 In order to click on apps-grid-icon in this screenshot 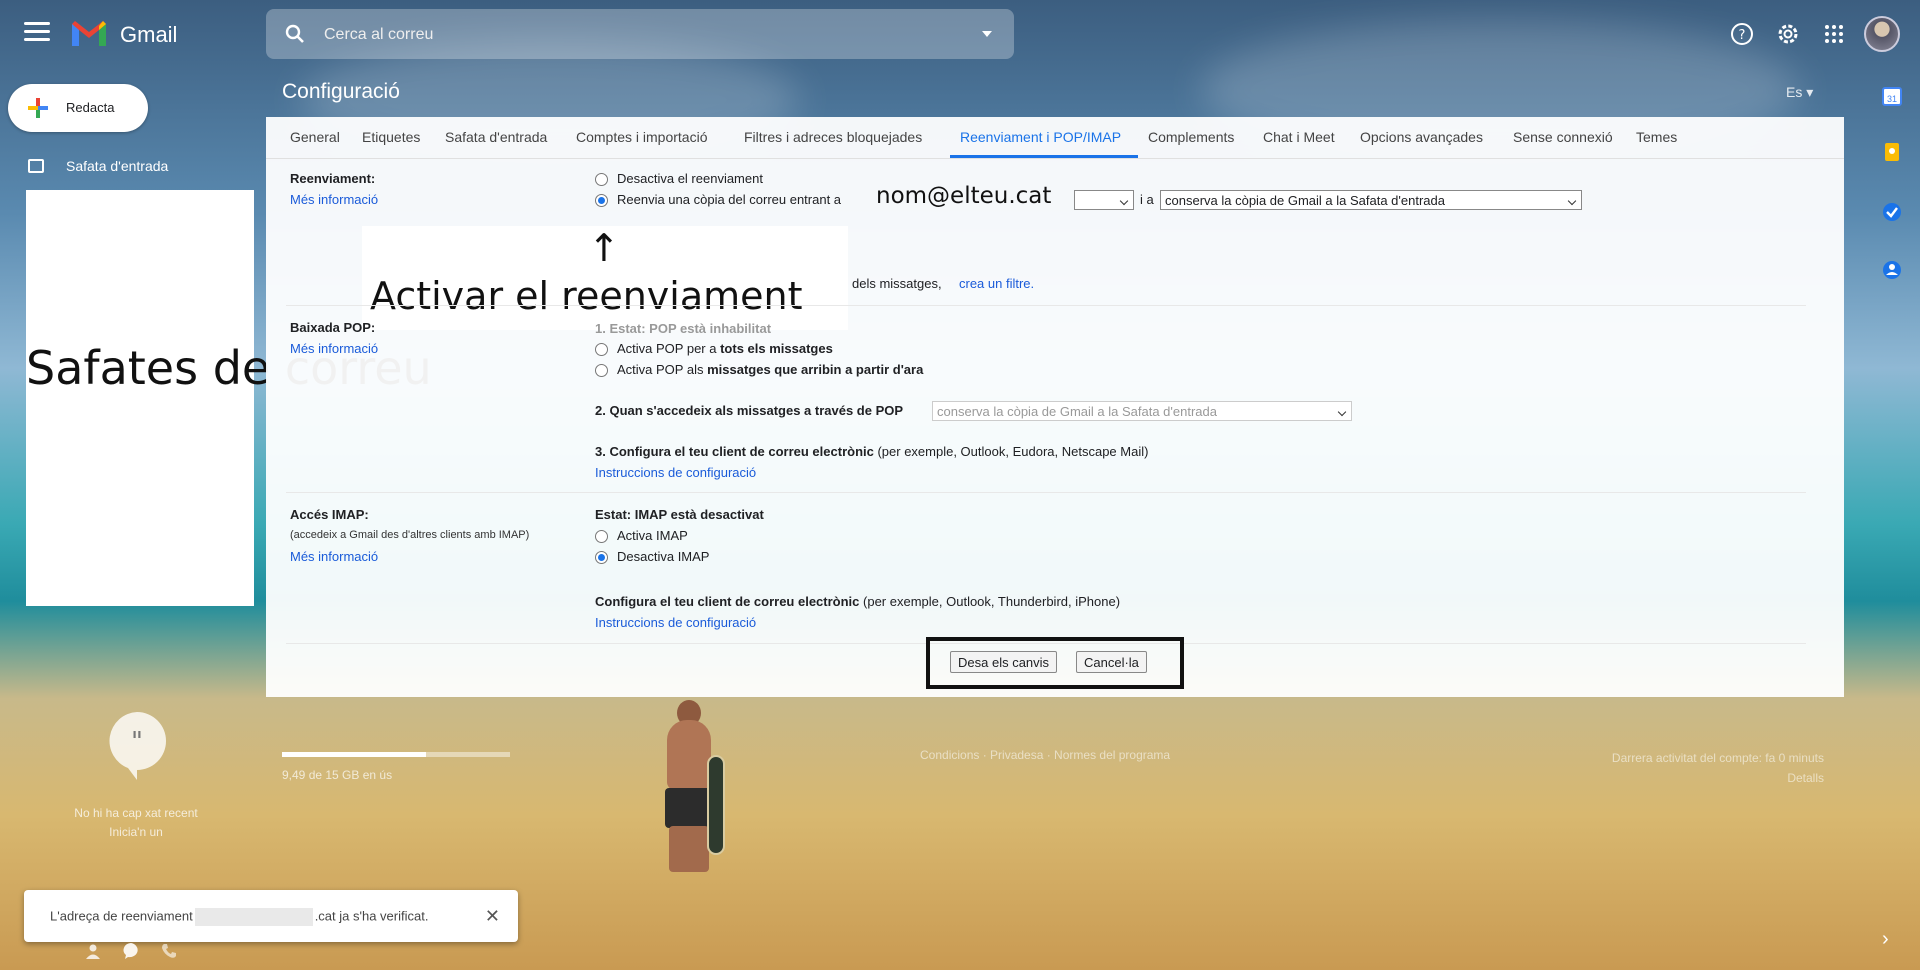, I will do `click(1834, 34)`.